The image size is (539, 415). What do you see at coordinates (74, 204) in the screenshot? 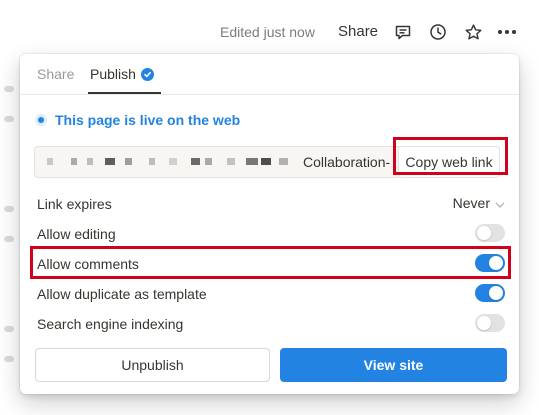
I see `setting-label: Link expires` at bounding box center [74, 204].